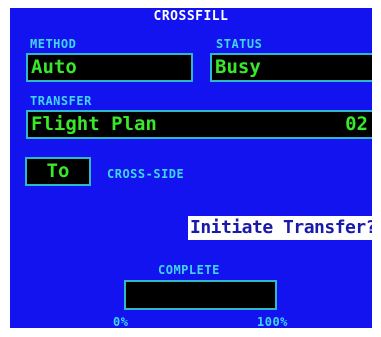 This screenshot has height=337, width=381. Describe the element at coordinates (238, 67) in the screenshot. I see `status-value: Busy` at that location.